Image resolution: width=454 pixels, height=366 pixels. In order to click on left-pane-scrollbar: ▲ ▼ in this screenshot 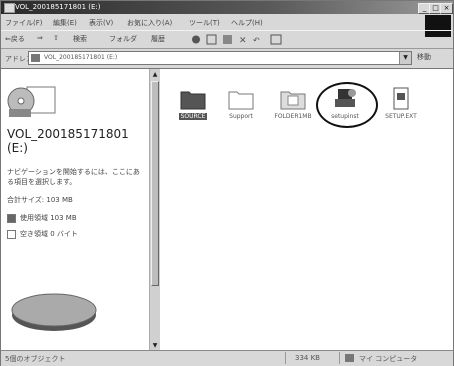, I will do `click(154, 210)`.